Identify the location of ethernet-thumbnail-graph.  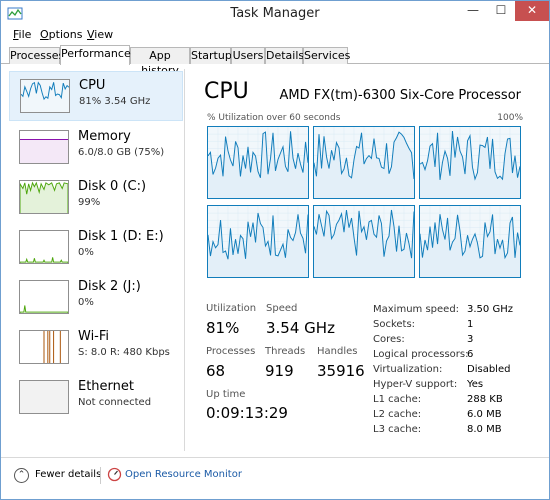
(44, 397).